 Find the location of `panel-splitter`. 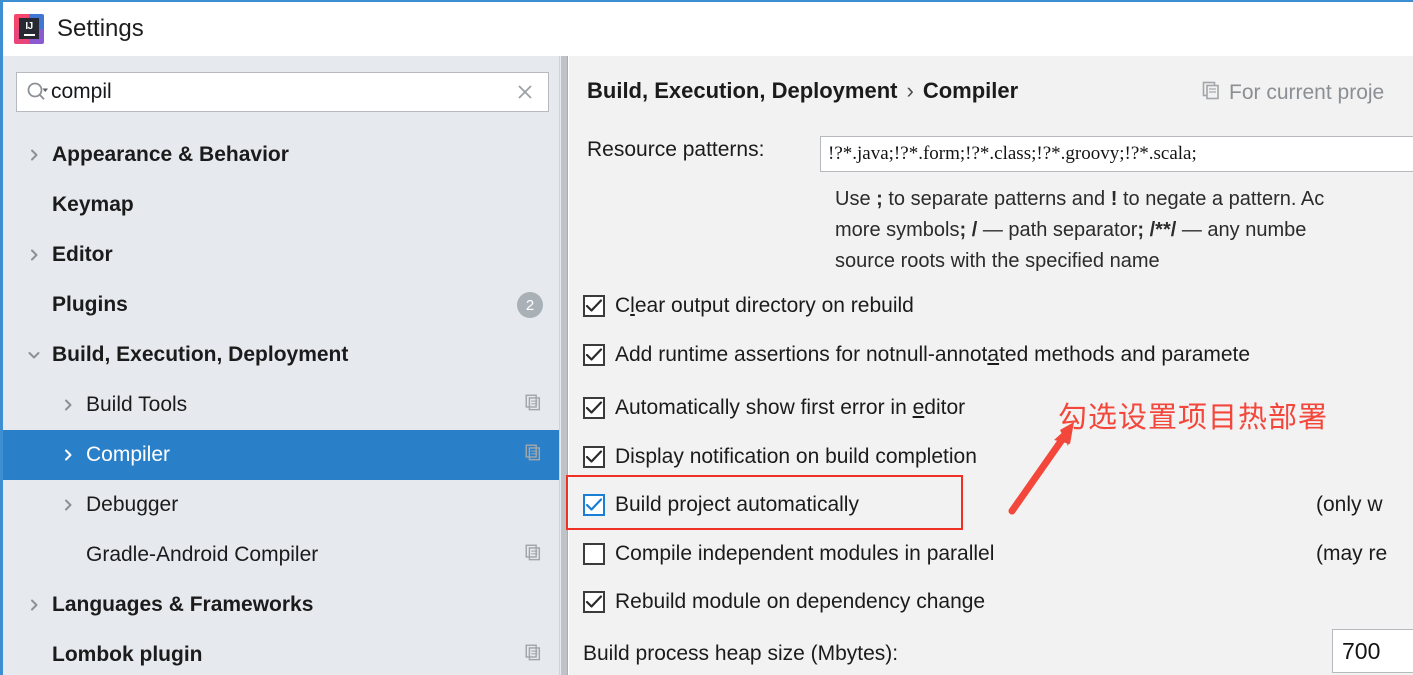

panel-splitter is located at coordinates (563, 365).